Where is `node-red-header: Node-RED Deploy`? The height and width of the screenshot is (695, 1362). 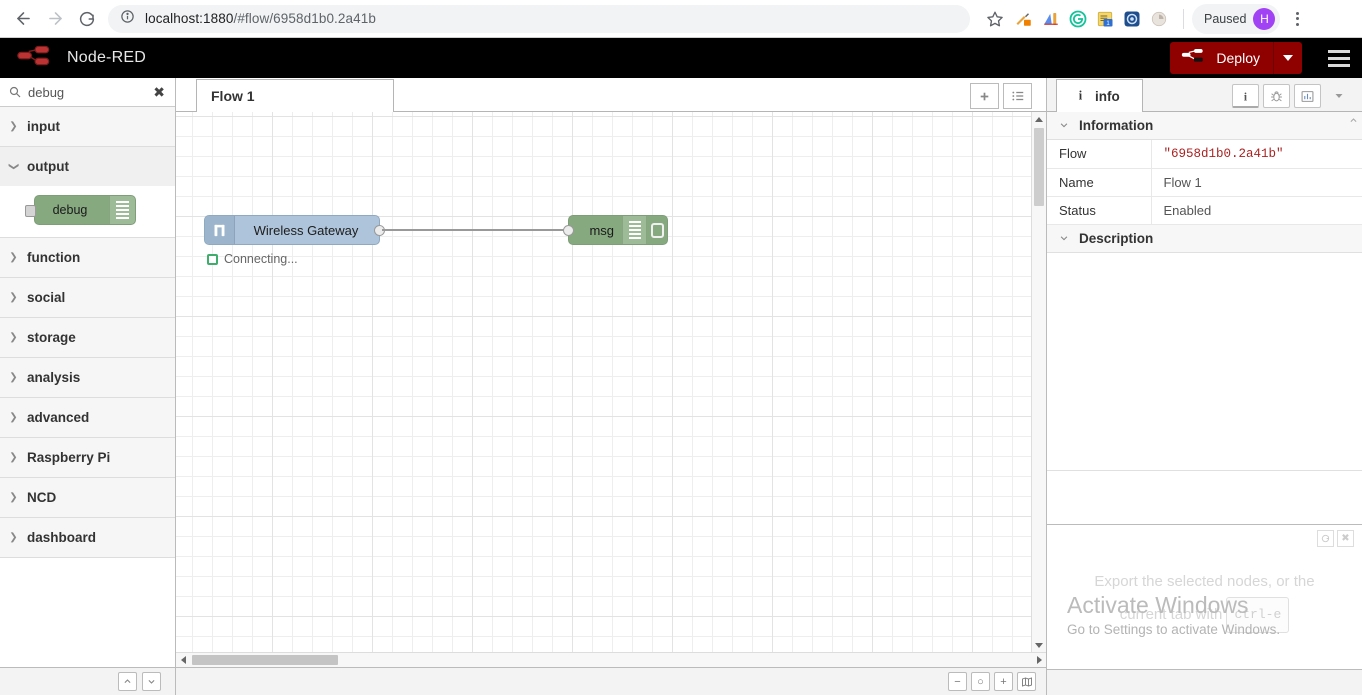
node-red-header: Node-RED Deploy is located at coordinates (681, 58).